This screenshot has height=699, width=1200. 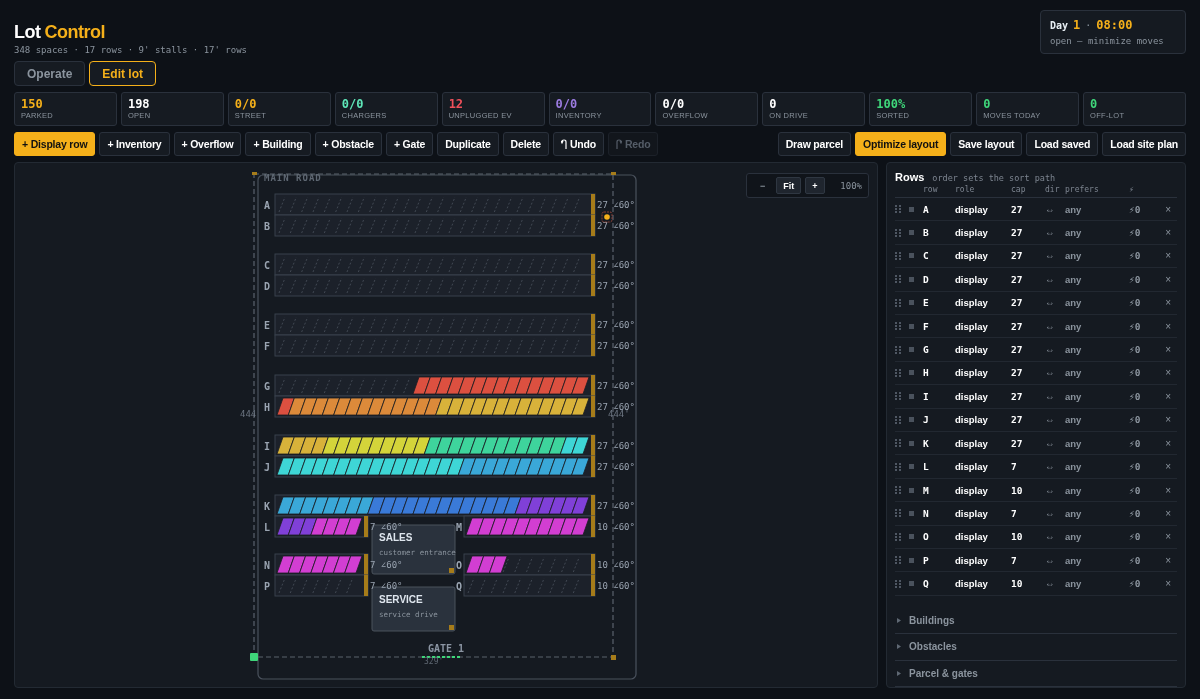 I want to click on resize-handle, so click(x=451, y=627).